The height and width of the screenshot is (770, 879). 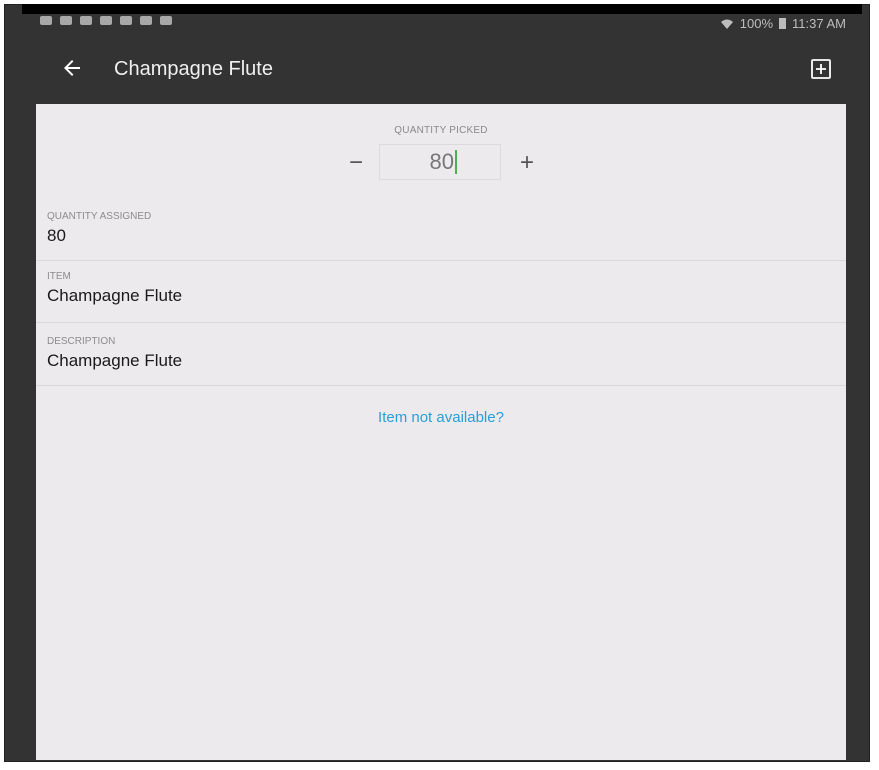 I want to click on wifi-icon, so click(x=726, y=24).